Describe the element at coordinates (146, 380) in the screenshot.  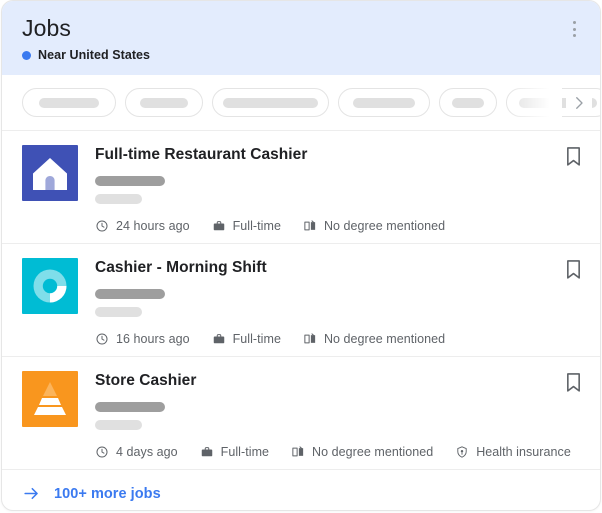
I see `job-title: Store Cashier` at that location.